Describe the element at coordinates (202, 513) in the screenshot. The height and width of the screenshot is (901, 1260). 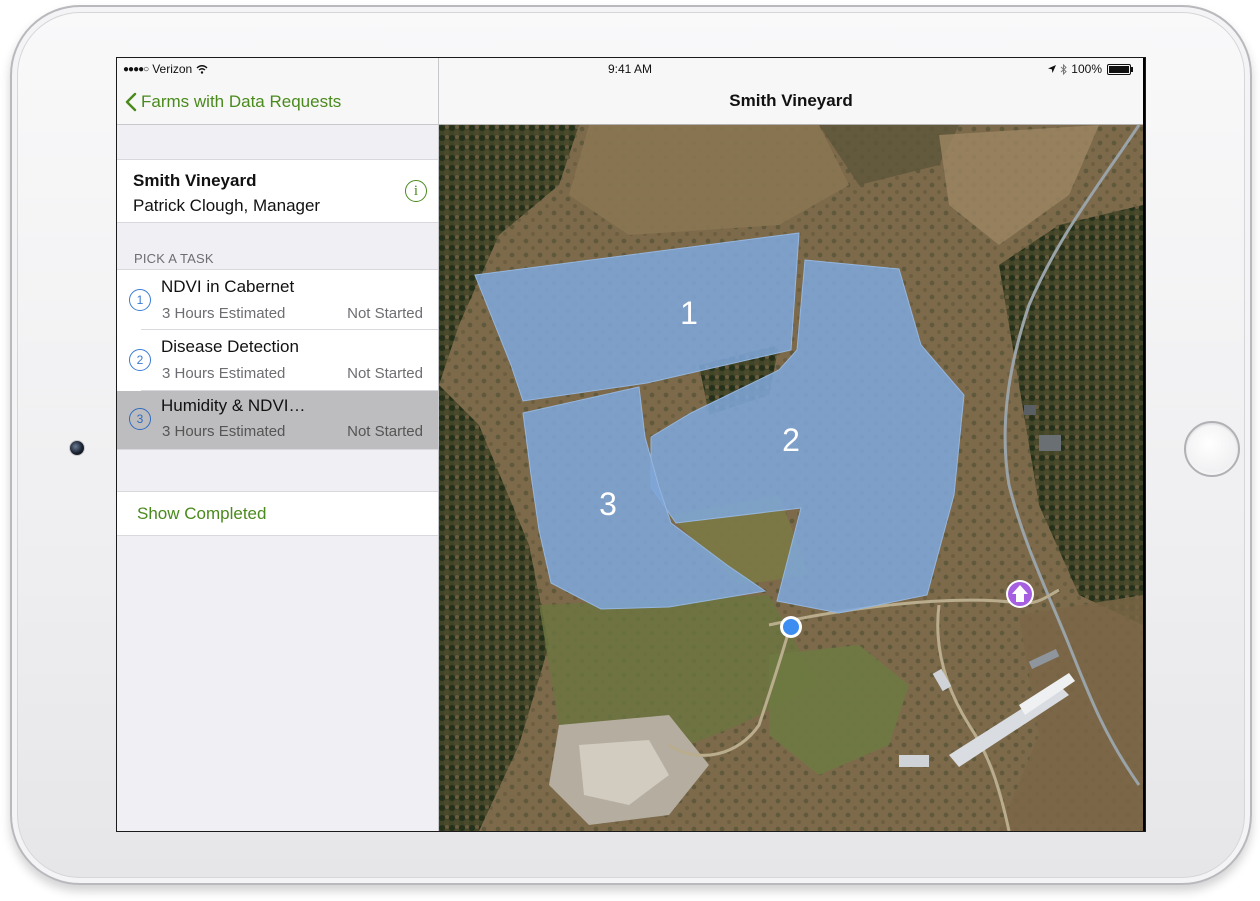
I see `show-completed-label: Show Completed` at that location.